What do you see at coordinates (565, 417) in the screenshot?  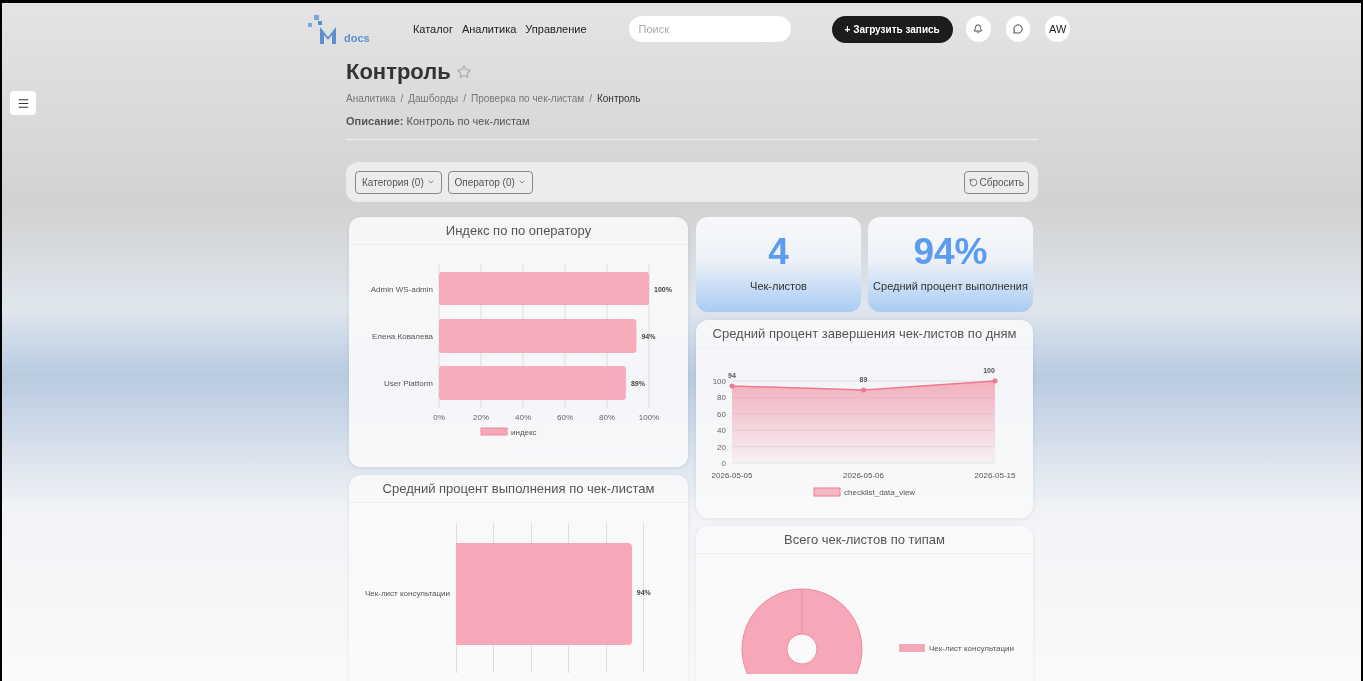 I see `axis-tick-label: 60%` at bounding box center [565, 417].